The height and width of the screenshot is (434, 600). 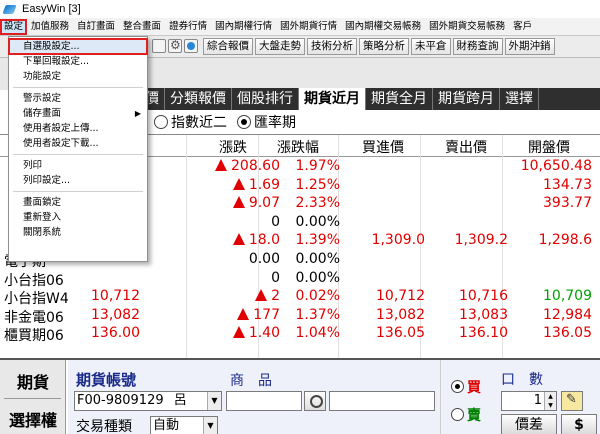 What do you see at coordinates (565, 240) in the screenshot?
I see `cell-value: 1,298.6` at bounding box center [565, 240].